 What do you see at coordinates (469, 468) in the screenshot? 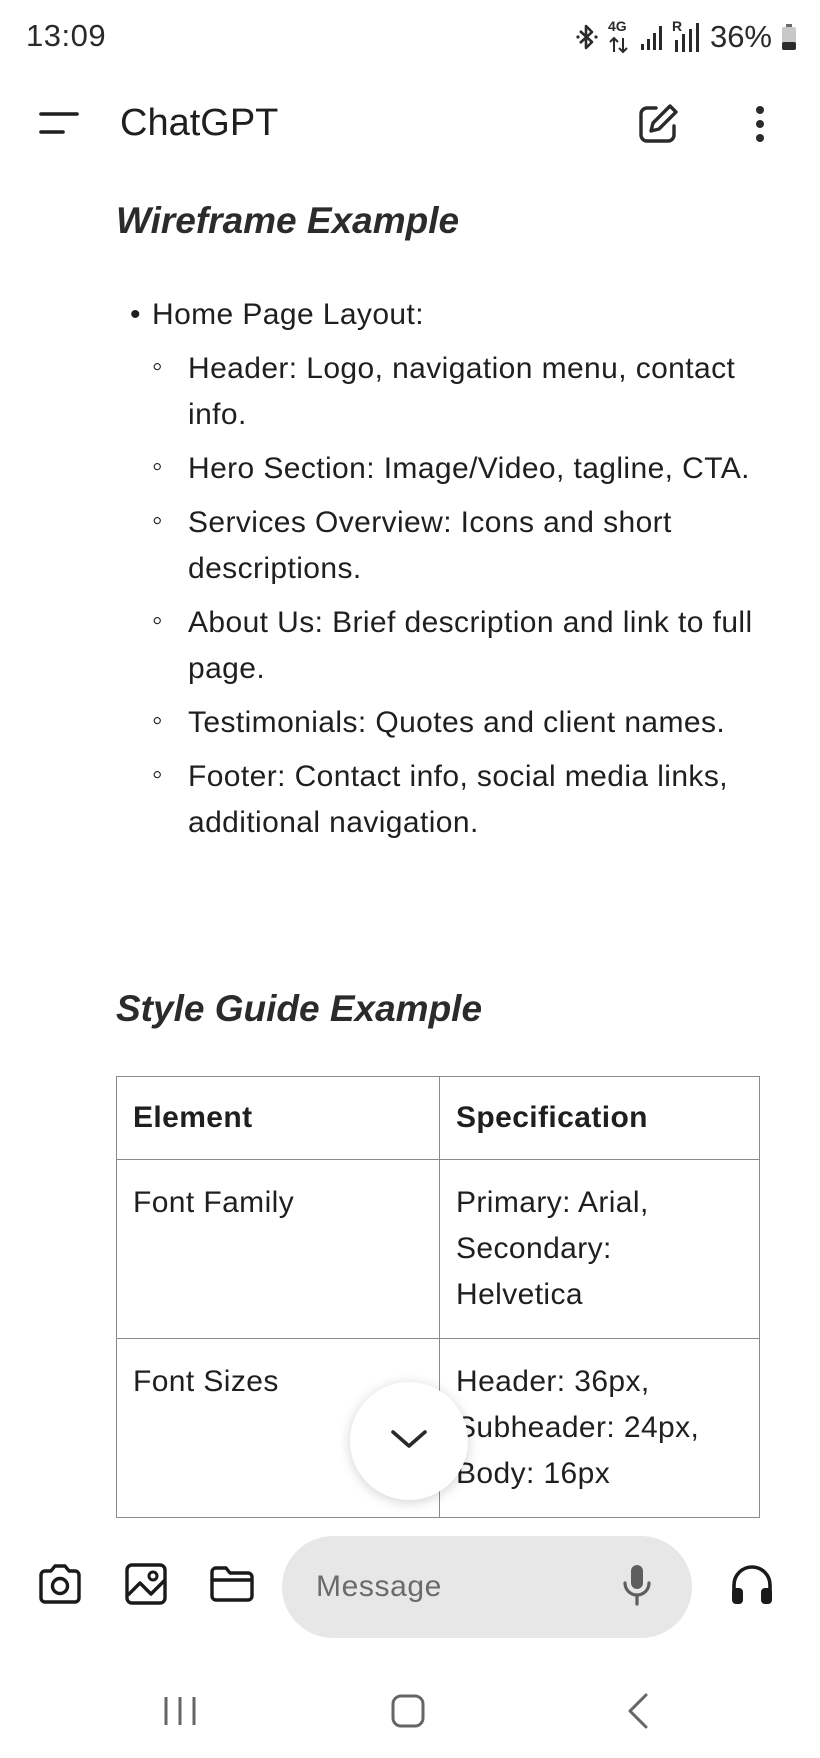
I see `list-item-text: Hero Section: Image/Video, tagline, CTA.` at bounding box center [469, 468].